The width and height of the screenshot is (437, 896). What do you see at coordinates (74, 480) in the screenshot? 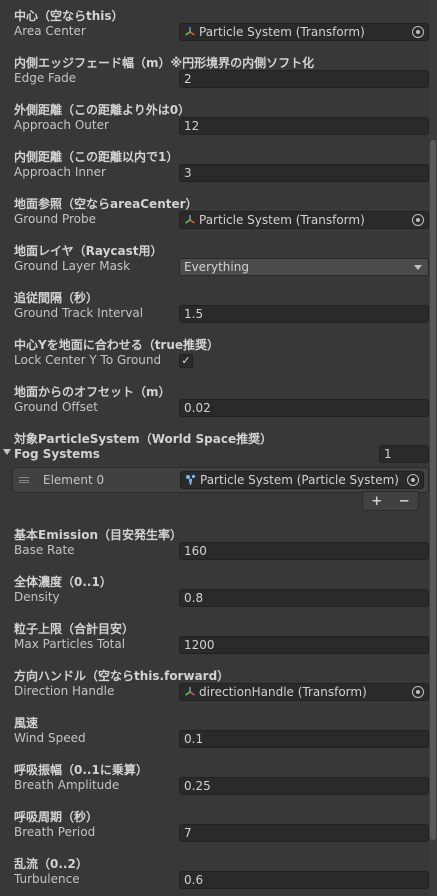
I see `element-0-label: Element 0` at bounding box center [74, 480].